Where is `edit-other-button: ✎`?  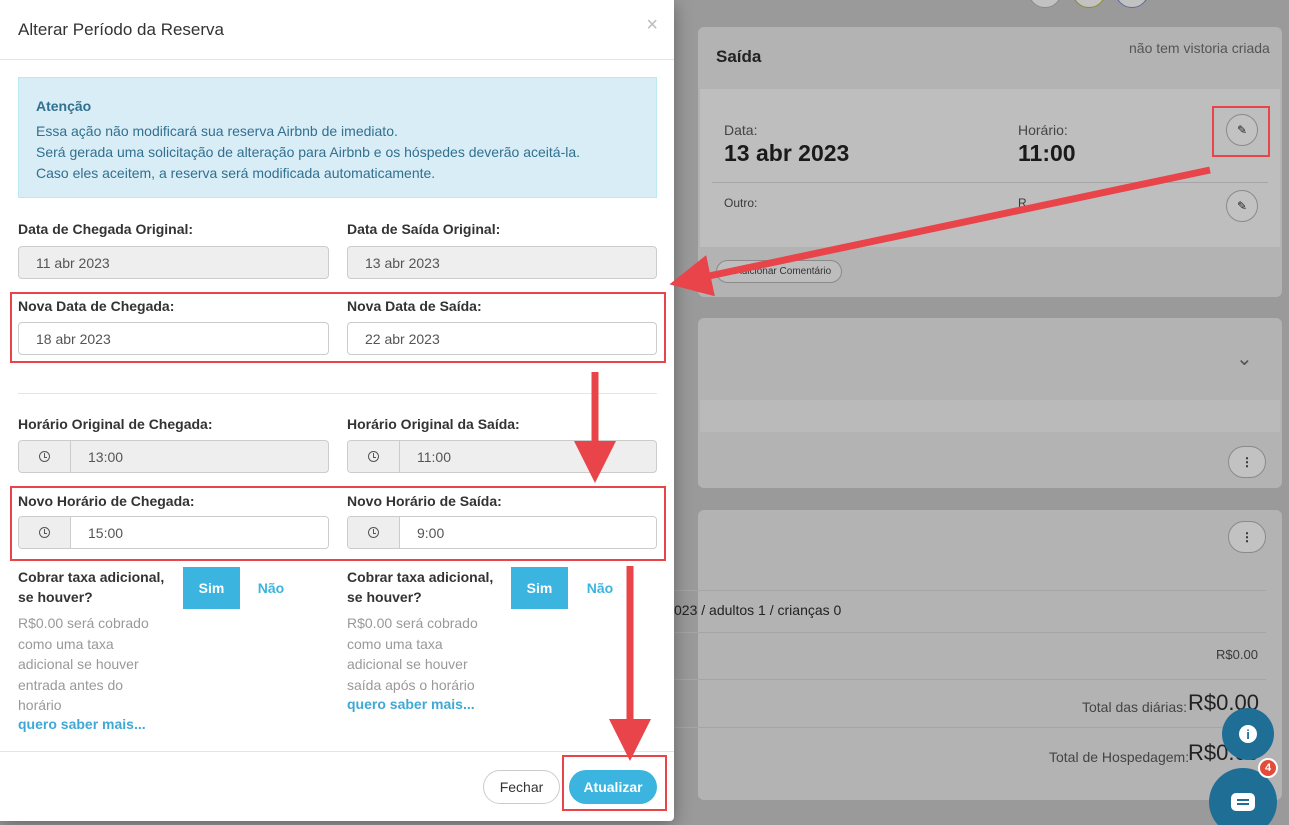
edit-other-button: ✎ is located at coordinates (1242, 206).